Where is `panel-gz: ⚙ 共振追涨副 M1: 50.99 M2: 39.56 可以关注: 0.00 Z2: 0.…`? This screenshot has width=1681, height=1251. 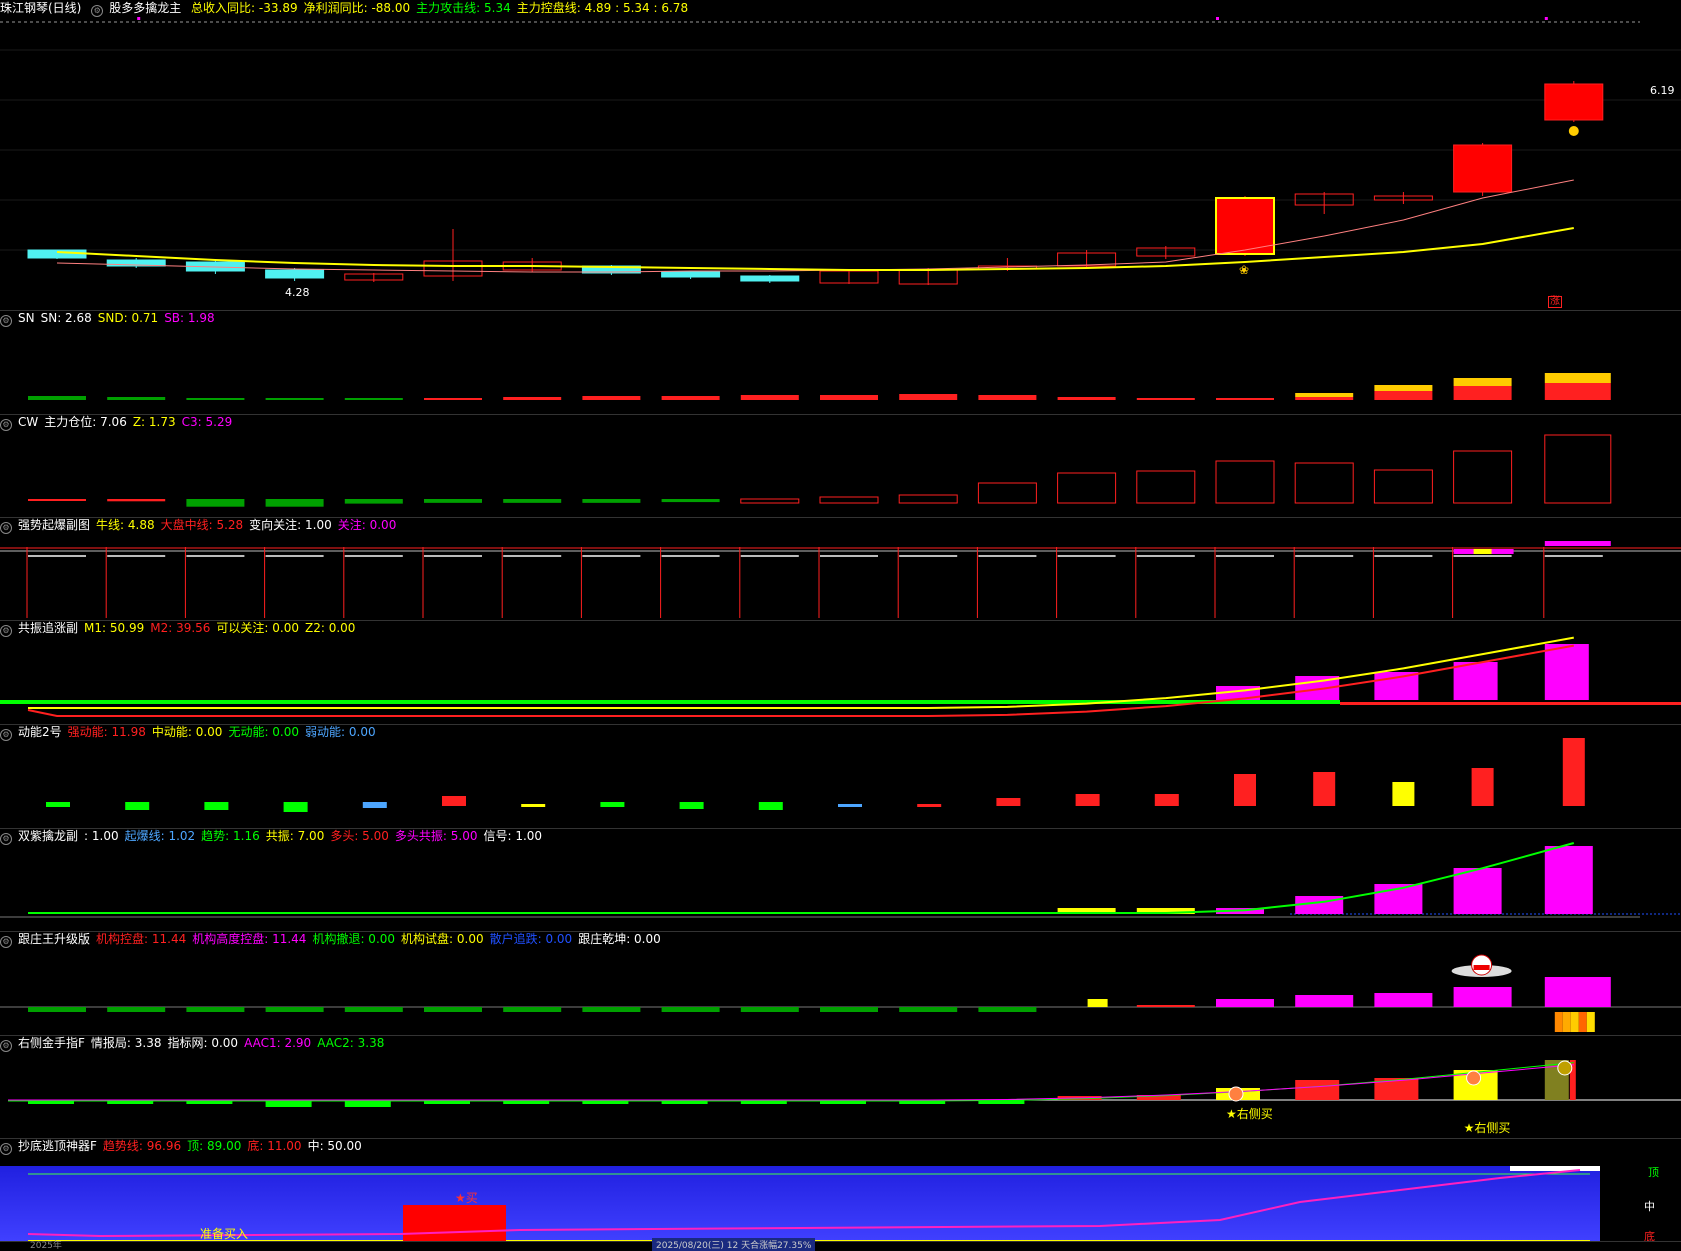 panel-gz: ⚙ 共振追涨副 M1: 50.99 M2: 39.56 可以关注: 0.00 Z2: 0.… is located at coordinates (840, 672).